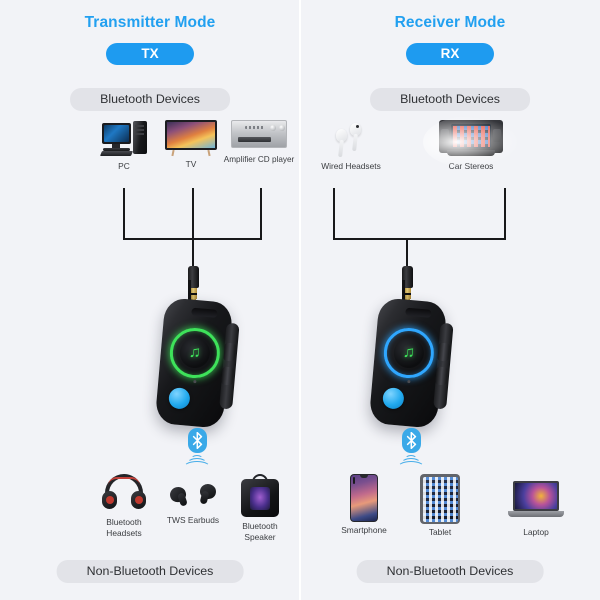 The image size is (600, 600). What do you see at coordinates (150, 54) in the screenshot?
I see `tx-badge: TX` at bounding box center [150, 54].